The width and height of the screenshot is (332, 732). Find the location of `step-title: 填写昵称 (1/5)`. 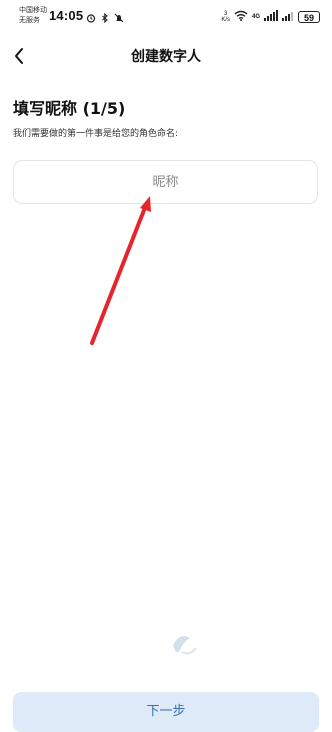

step-title: 填写昵称 (1/5) is located at coordinates (69, 108).